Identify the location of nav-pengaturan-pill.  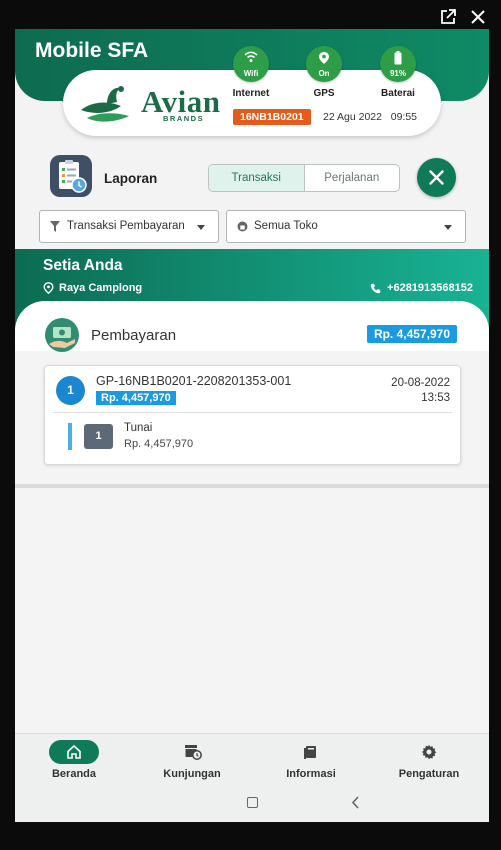
(429, 752).